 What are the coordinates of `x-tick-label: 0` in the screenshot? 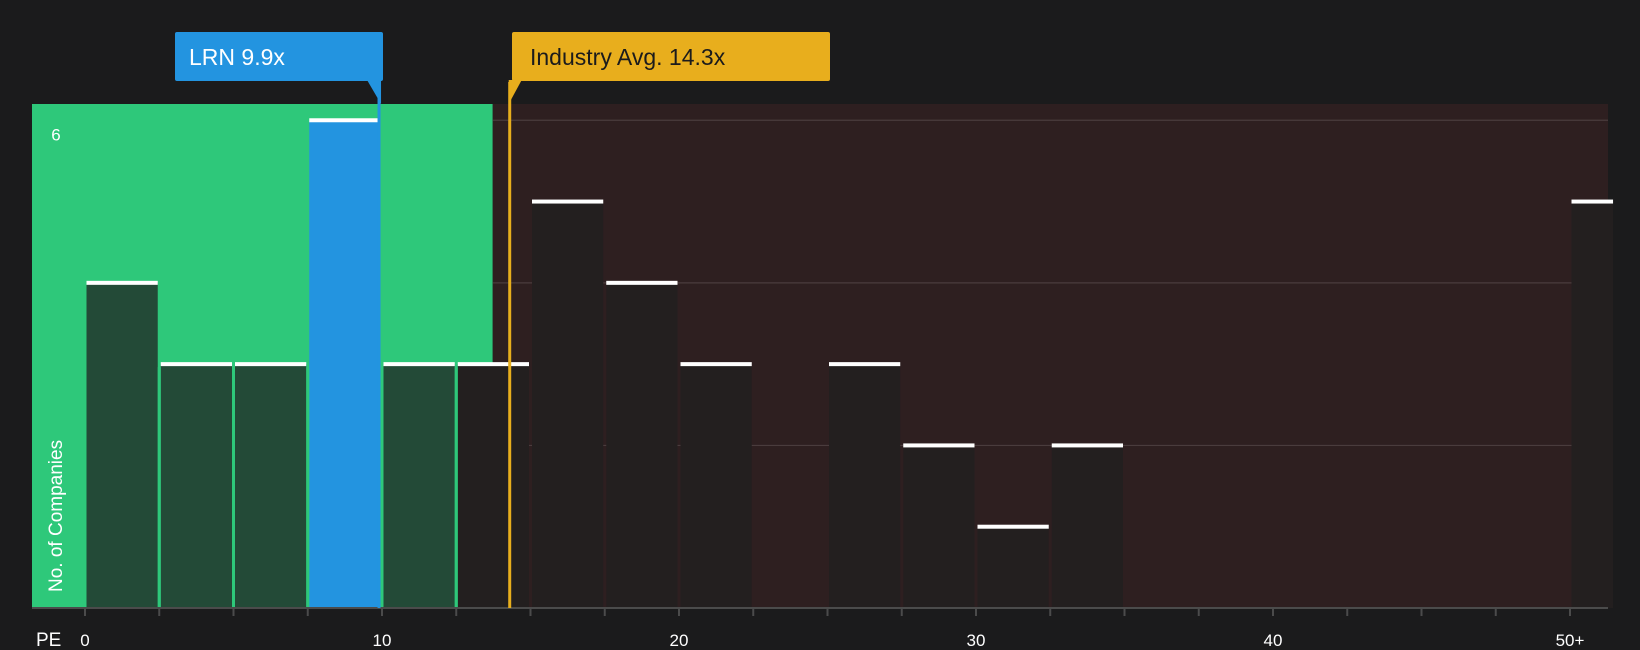 It's located at (84, 640).